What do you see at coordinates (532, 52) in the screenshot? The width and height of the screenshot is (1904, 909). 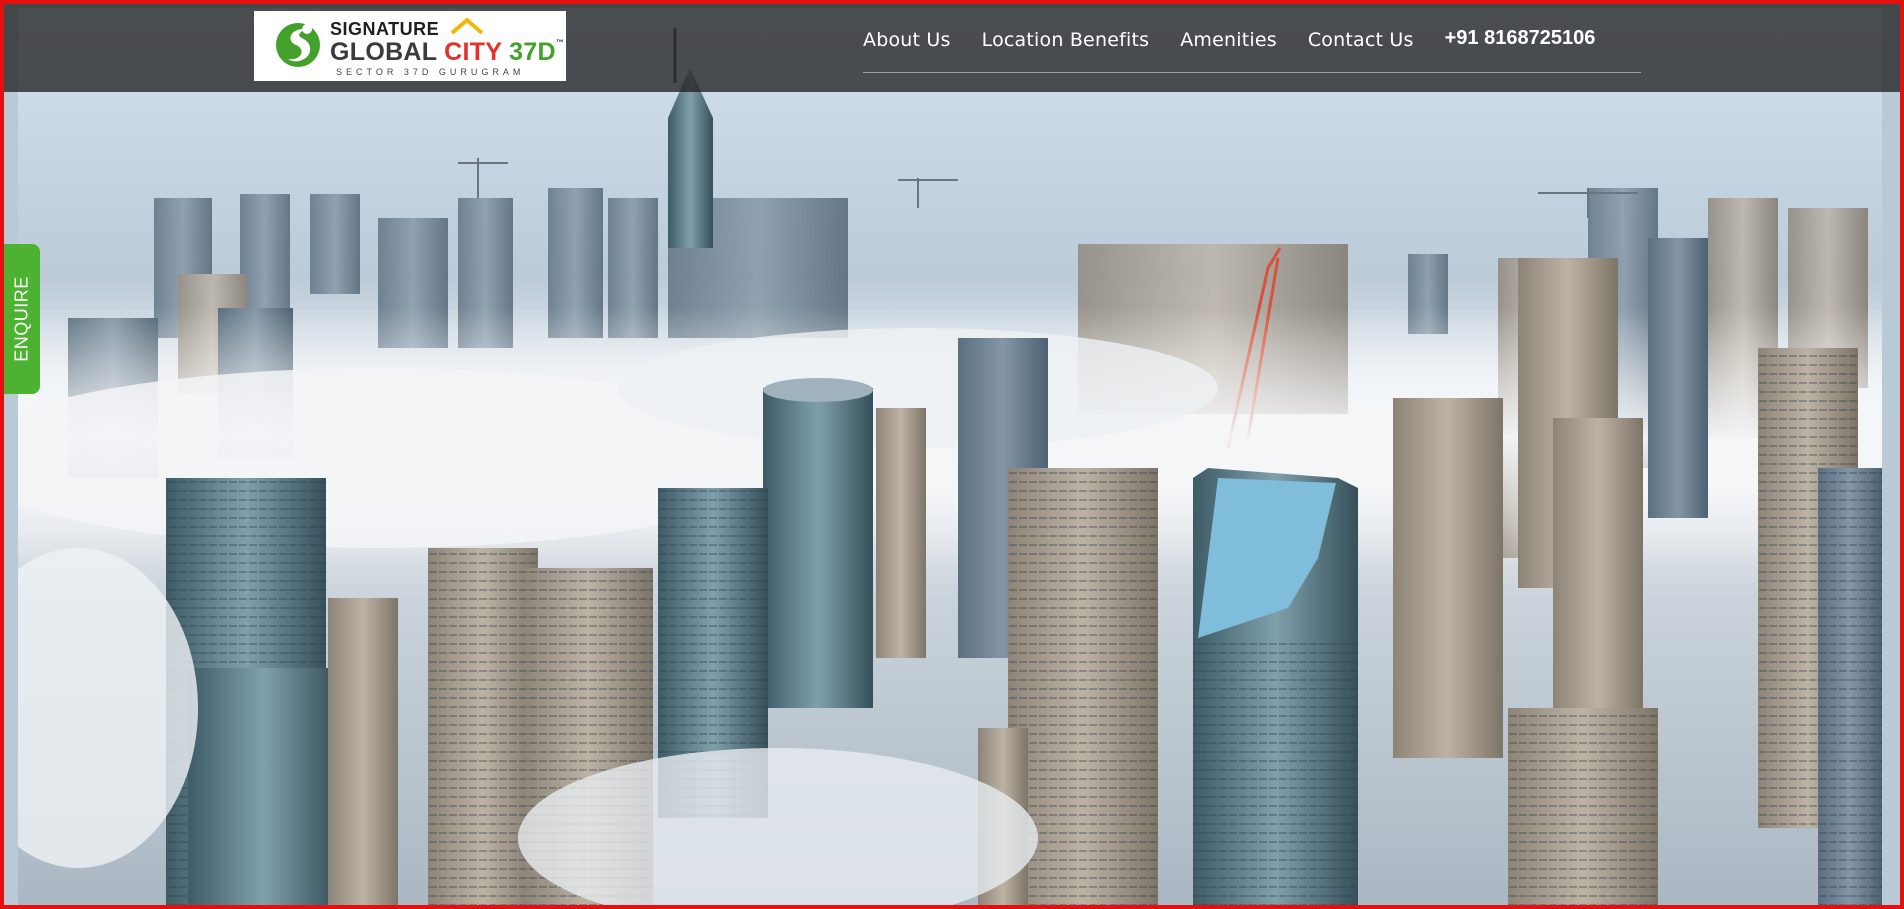 I see `logo-number: 37D` at bounding box center [532, 52].